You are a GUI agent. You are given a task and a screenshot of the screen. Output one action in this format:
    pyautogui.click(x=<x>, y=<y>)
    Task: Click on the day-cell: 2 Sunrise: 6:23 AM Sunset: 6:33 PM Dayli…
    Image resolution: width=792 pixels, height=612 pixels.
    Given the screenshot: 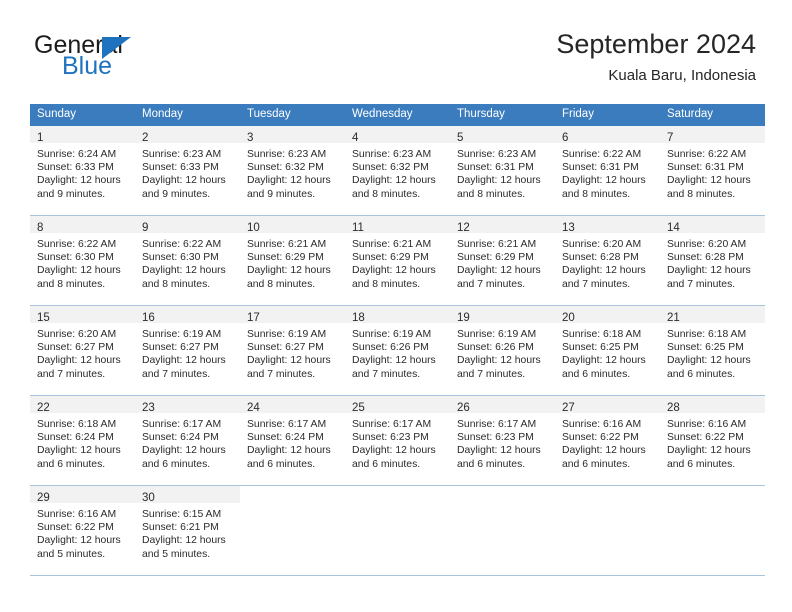 What is the action you would take?
    pyautogui.click(x=187, y=170)
    